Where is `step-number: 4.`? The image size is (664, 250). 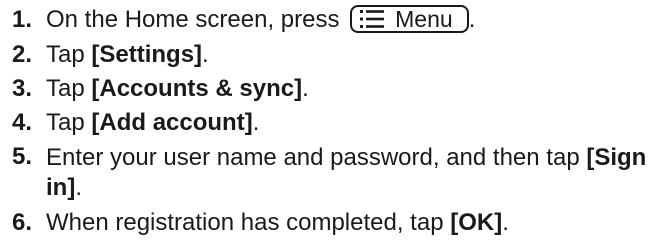
step-number: 4. is located at coordinates (22, 122).